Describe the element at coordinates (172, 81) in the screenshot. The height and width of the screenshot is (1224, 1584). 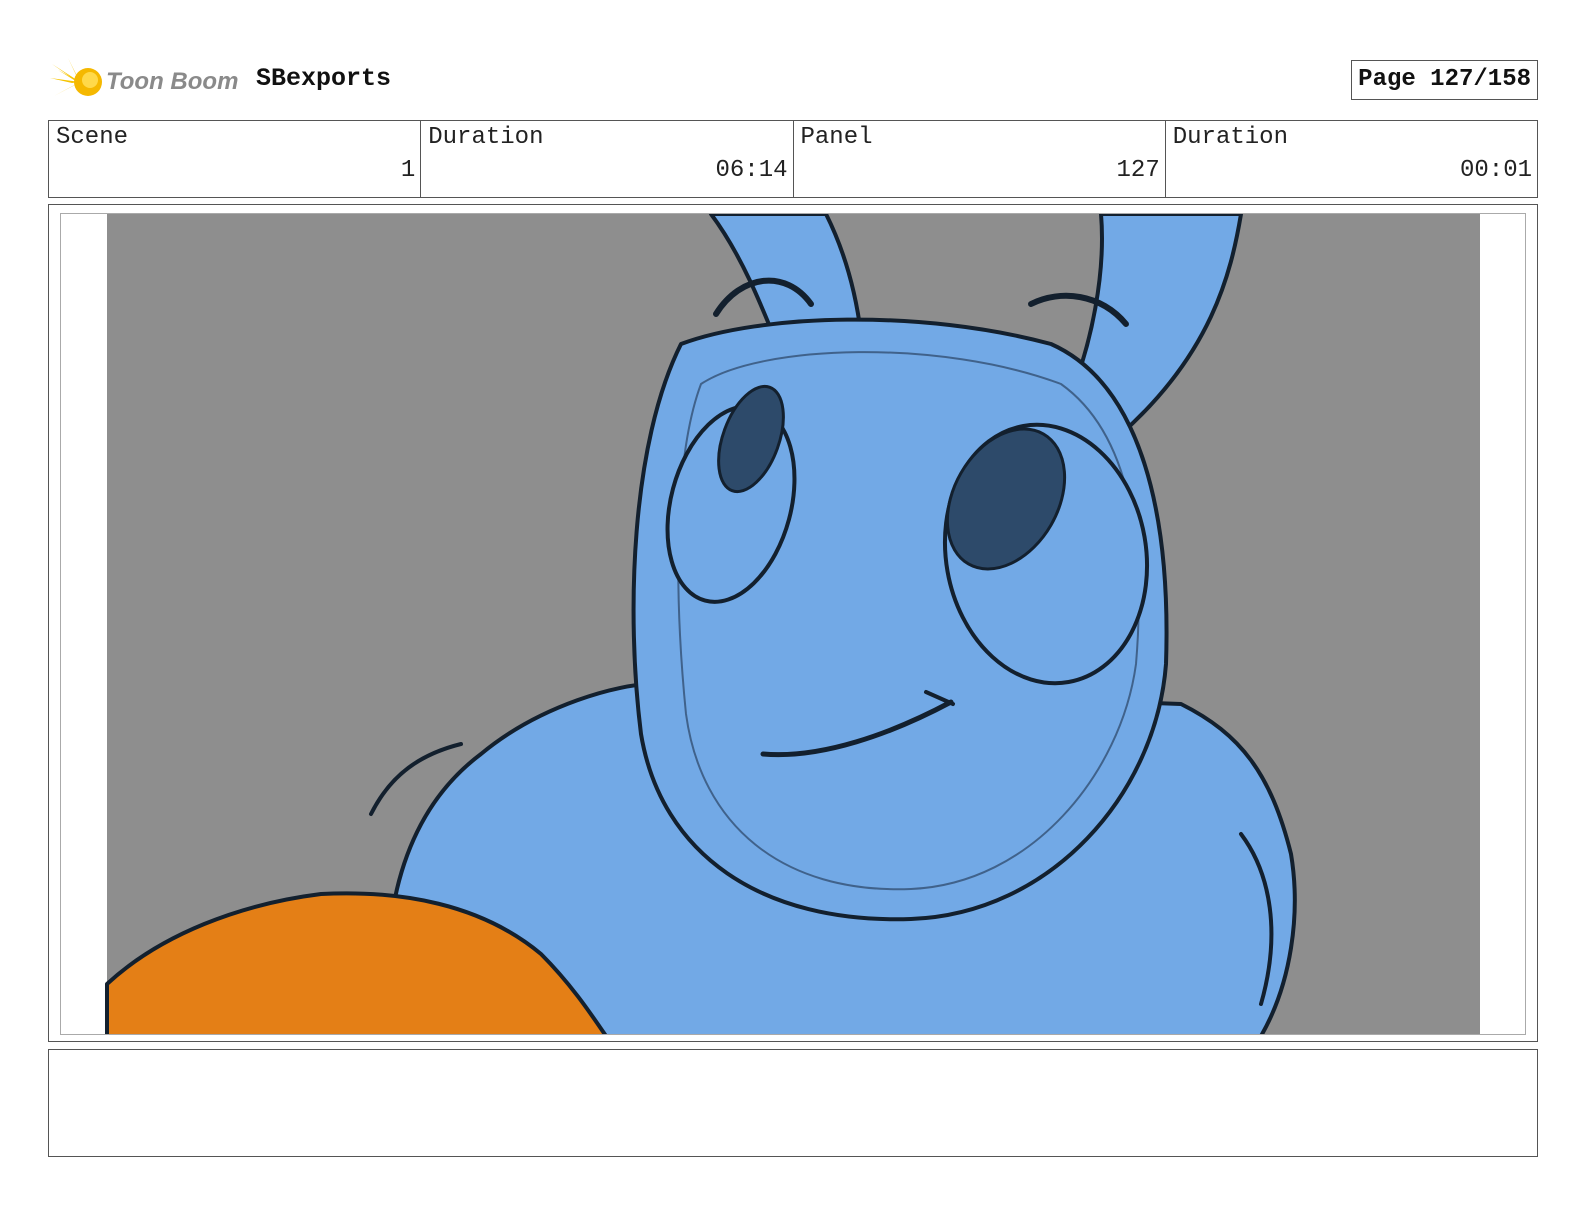
I see `logo-text: Toon Boom` at that location.